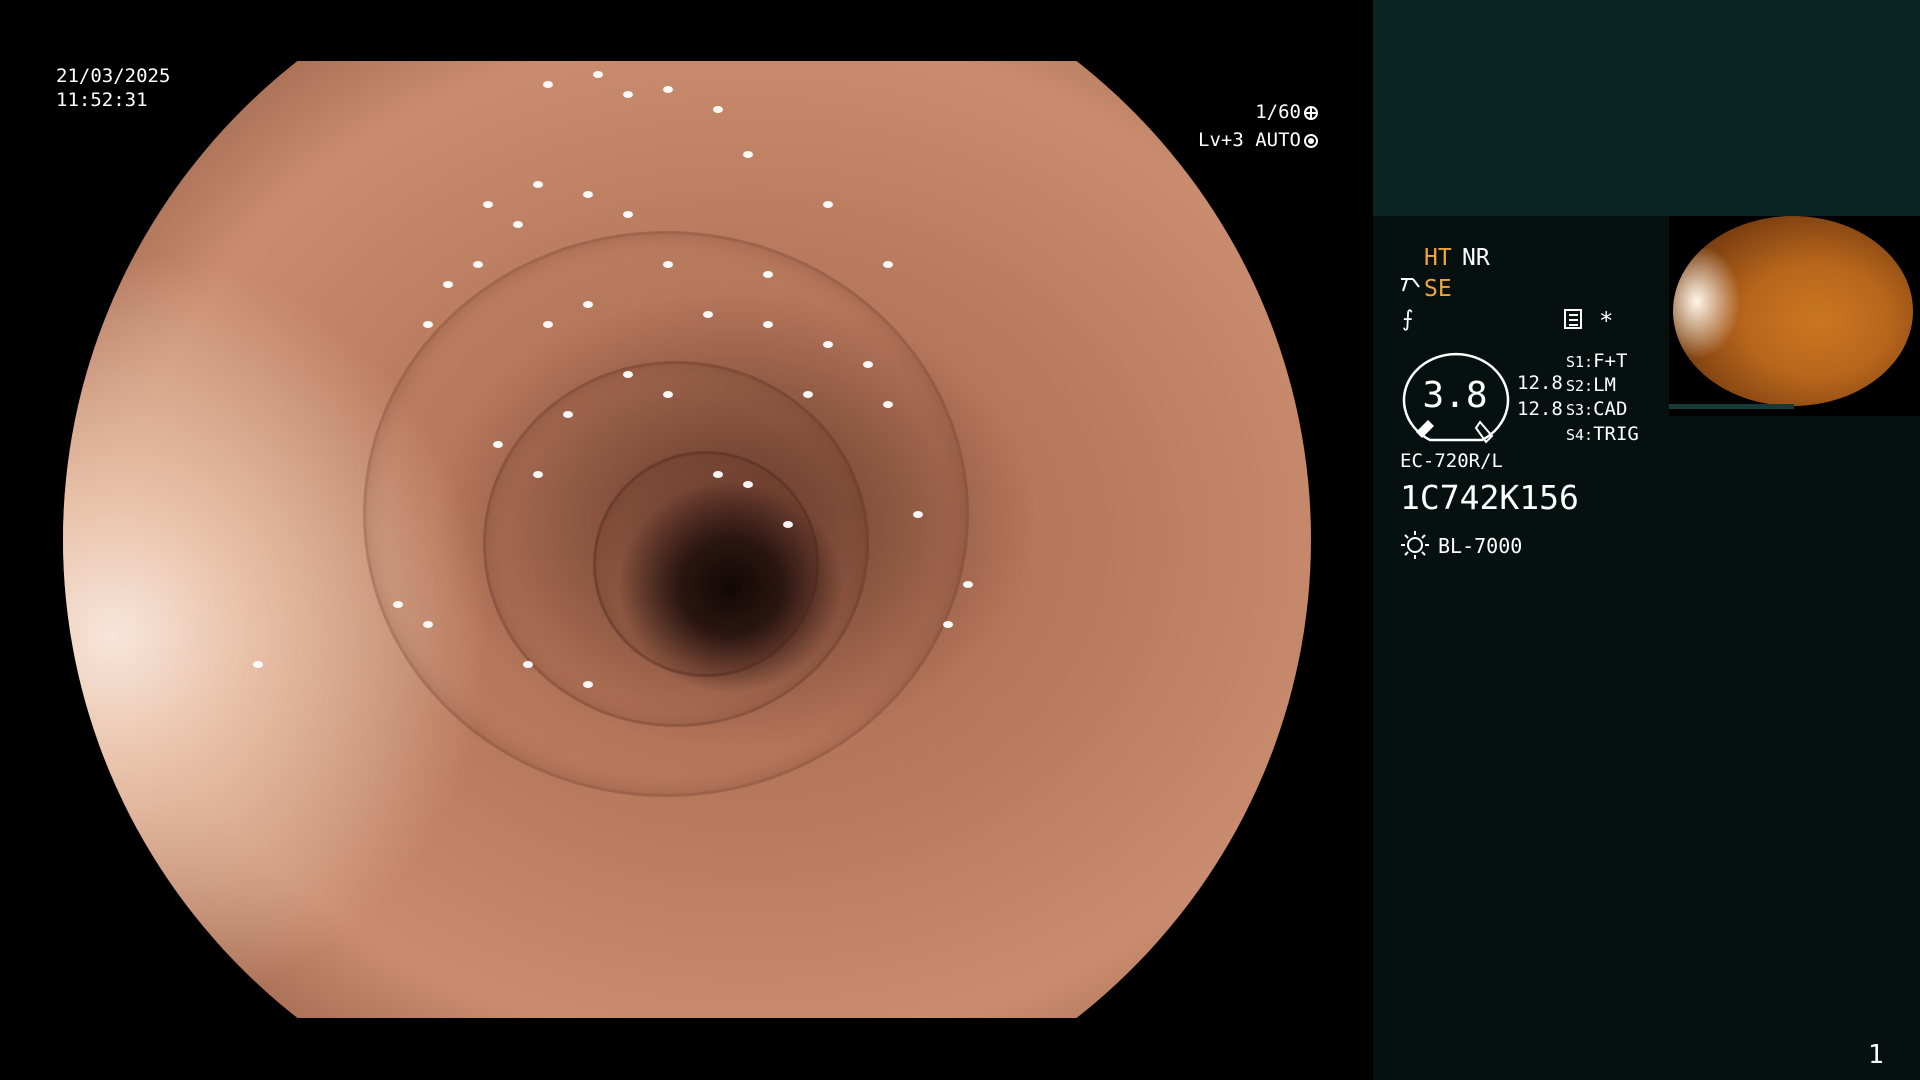 This screenshot has width=1920, height=1080. What do you see at coordinates (1580, 410) in the screenshot?
I see `switch-key: S3:` at bounding box center [1580, 410].